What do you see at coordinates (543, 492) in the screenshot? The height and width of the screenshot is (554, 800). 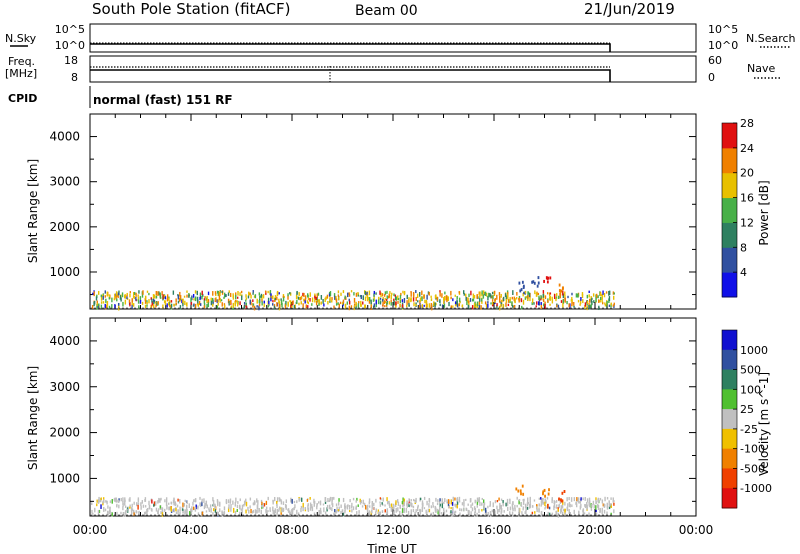 I see `velocity-echo-cluster-point` at bounding box center [543, 492].